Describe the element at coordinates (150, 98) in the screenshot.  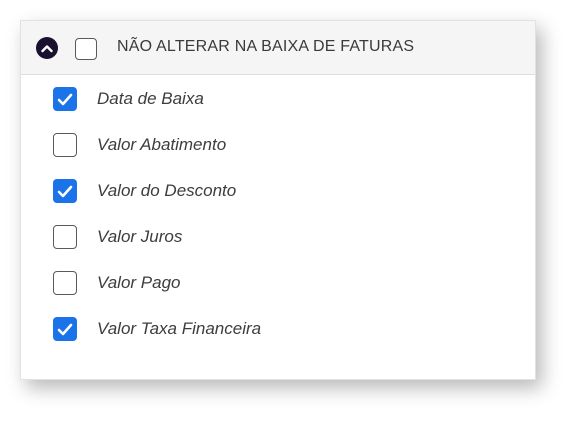
I see `item-label: Data de Baixa` at that location.